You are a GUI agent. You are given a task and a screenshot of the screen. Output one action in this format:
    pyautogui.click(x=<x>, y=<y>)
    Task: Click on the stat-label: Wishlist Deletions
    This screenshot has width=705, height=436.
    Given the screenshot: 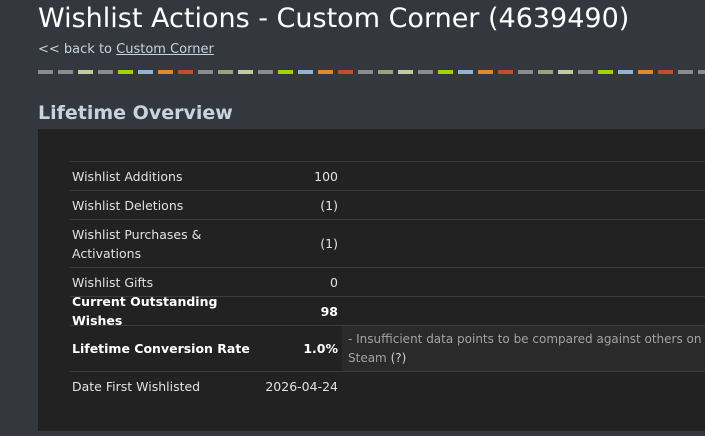 What is the action you would take?
    pyautogui.click(x=128, y=205)
    